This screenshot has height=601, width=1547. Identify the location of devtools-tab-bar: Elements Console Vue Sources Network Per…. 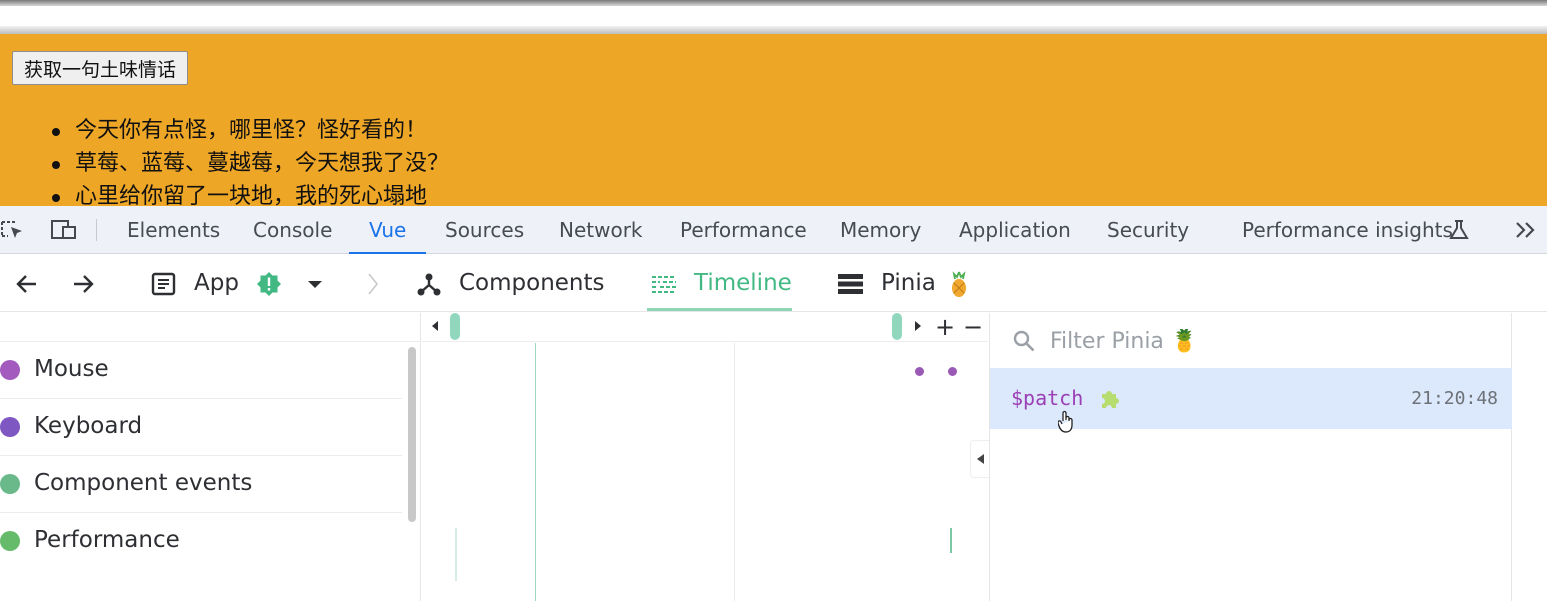
(773, 230).